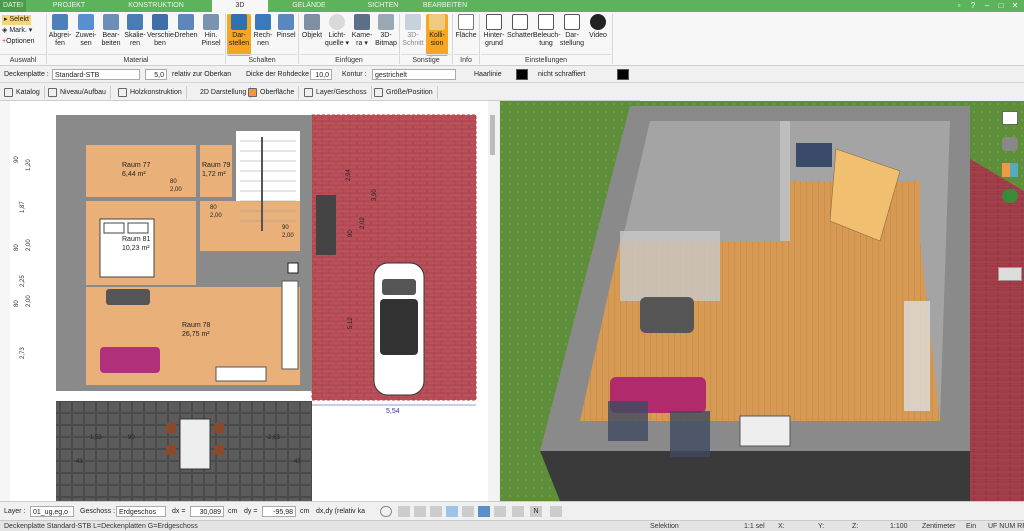 The image size is (1024, 531). Describe the element at coordinates (240, 6) in the screenshot. I see `tab-3d: 3D` at that location.